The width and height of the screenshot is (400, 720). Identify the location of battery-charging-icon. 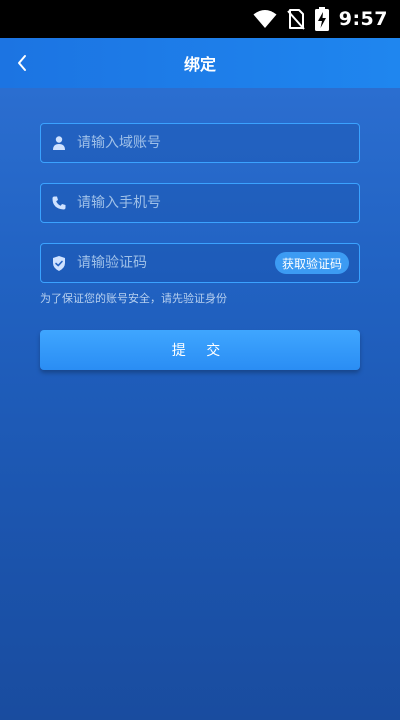
(321, 19).